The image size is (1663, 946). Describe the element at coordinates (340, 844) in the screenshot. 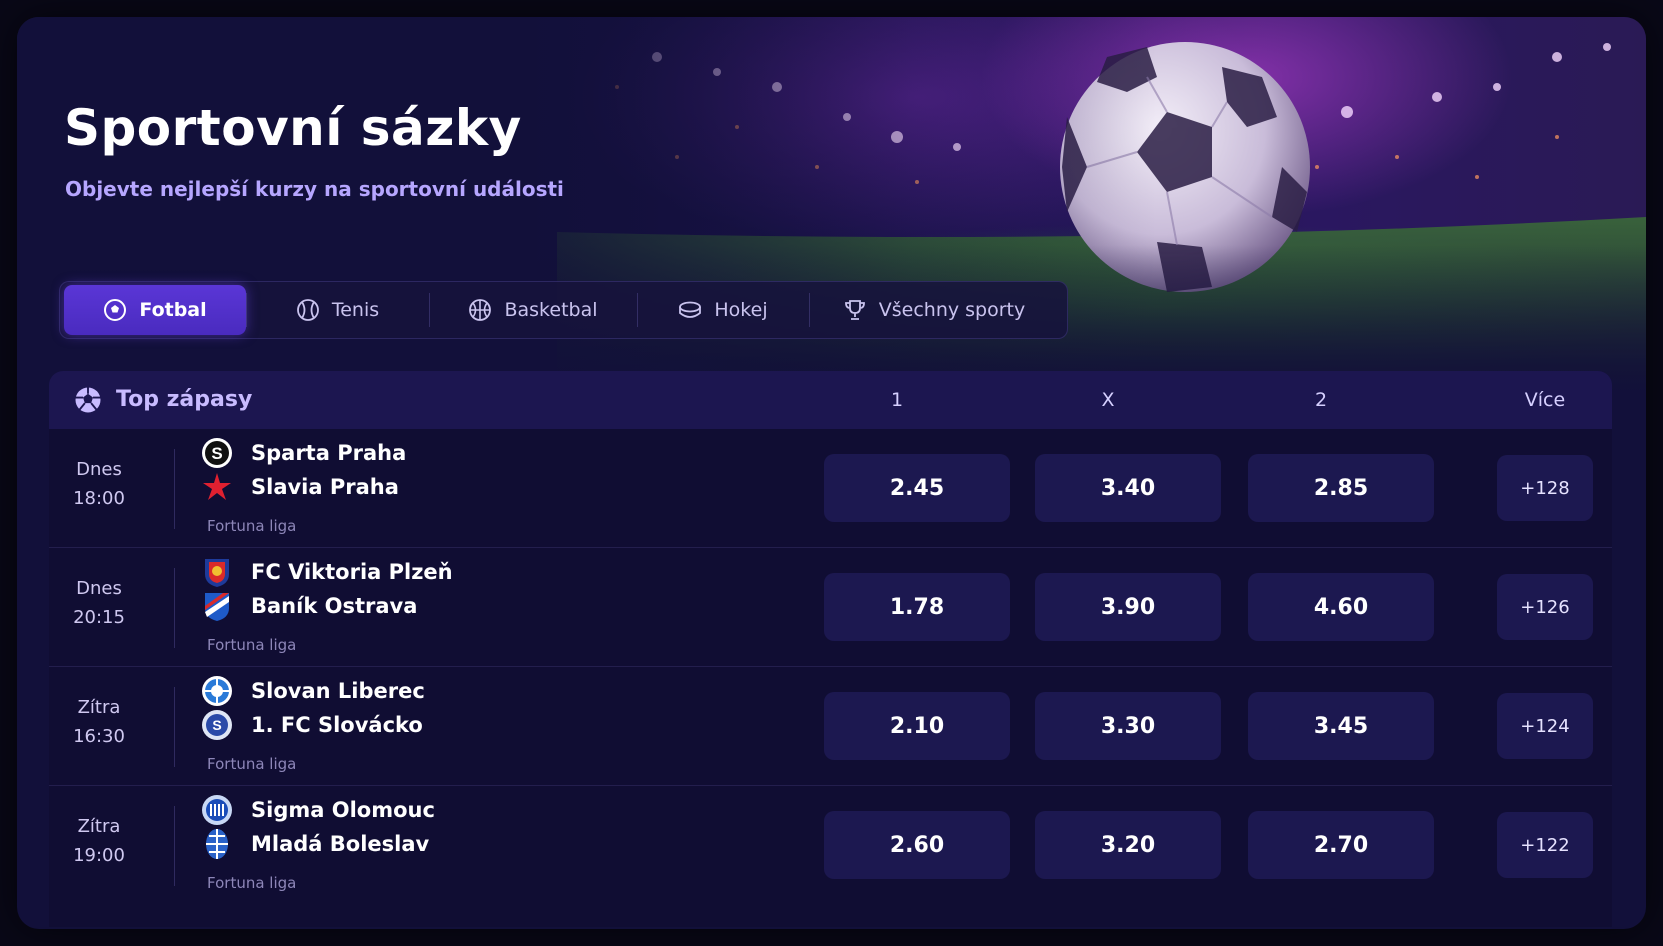

I see `team-name: Mladá Boleslav` at that location.